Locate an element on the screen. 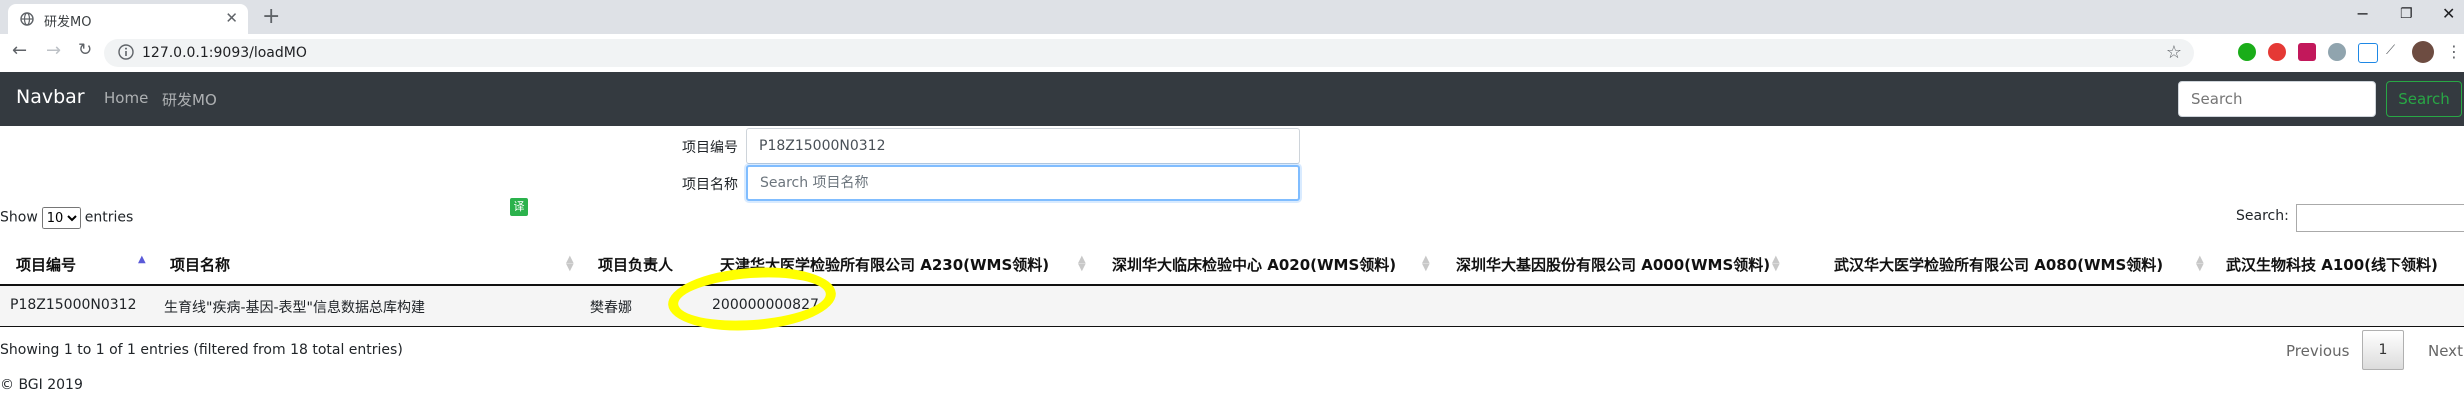  browser-tab: 研发MO ✕ is located at coordinates (128, 19).